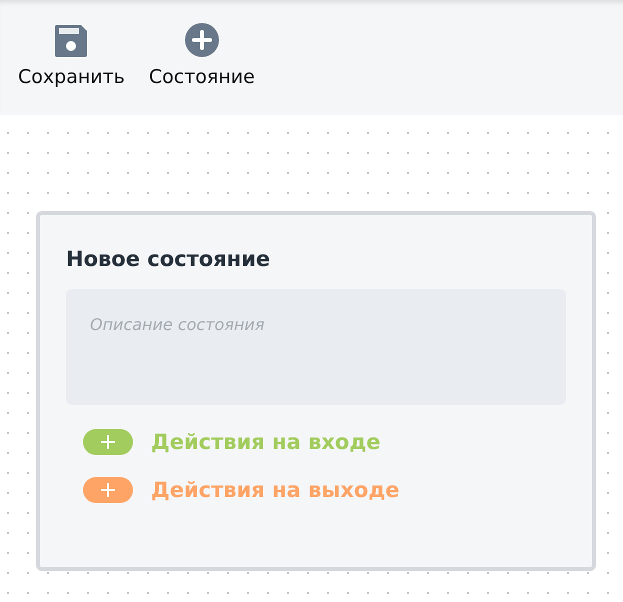  Describe the element at coordinates (71, 40) in the screenshot. I see `save-icon` at that location.